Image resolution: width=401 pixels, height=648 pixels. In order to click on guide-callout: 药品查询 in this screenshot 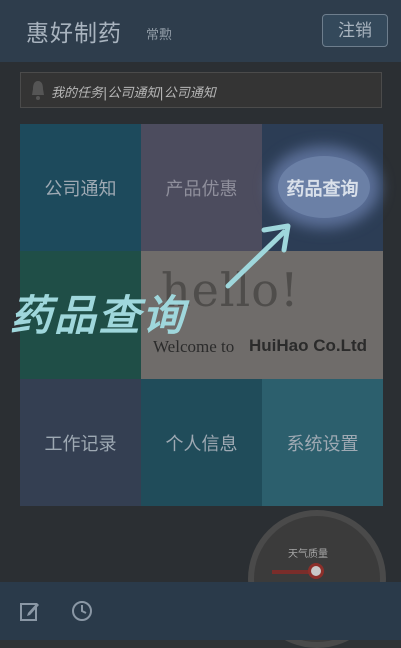, I will do `click(98, 315)`.